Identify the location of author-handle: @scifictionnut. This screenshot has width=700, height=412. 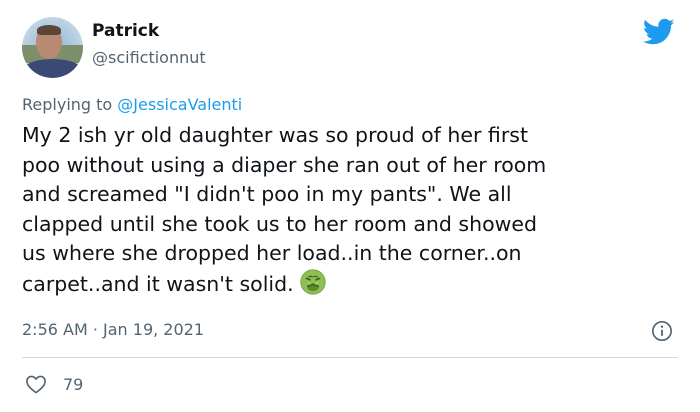
(149, 57).